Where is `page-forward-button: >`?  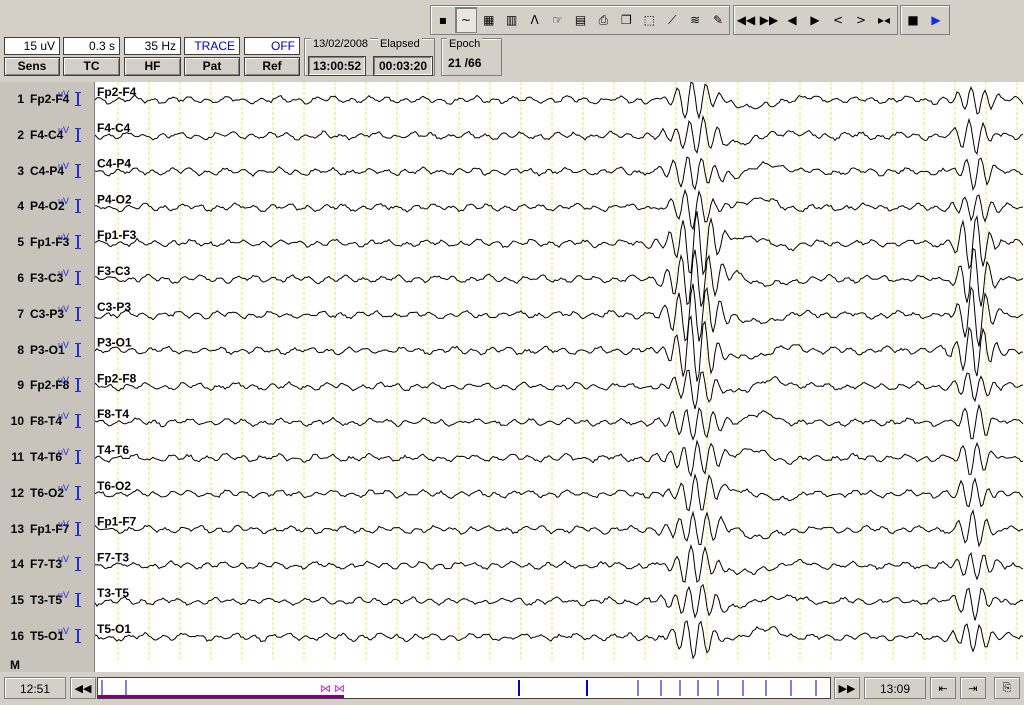
page-forward-button: > is located at coordinates (861, 20).